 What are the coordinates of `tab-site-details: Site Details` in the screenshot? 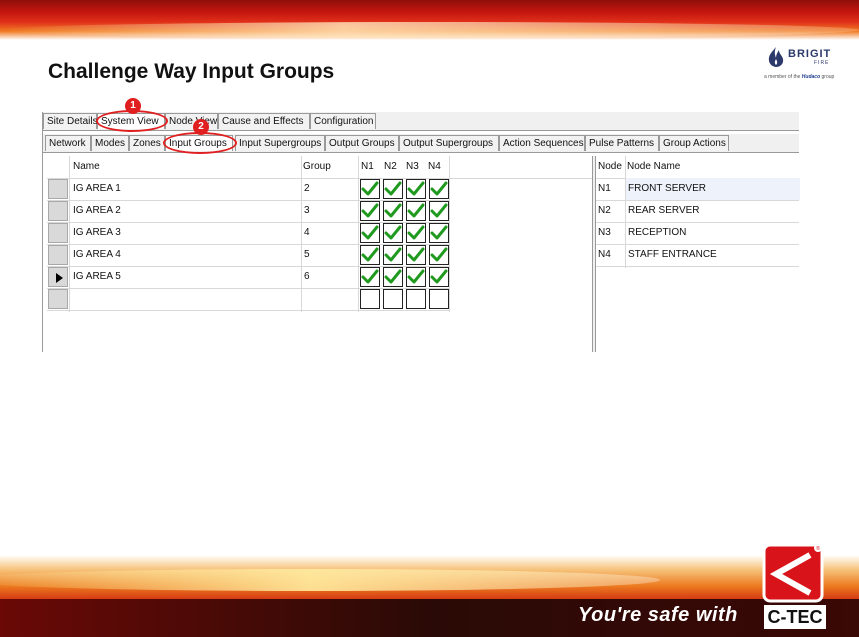 It's located at (70, 121).